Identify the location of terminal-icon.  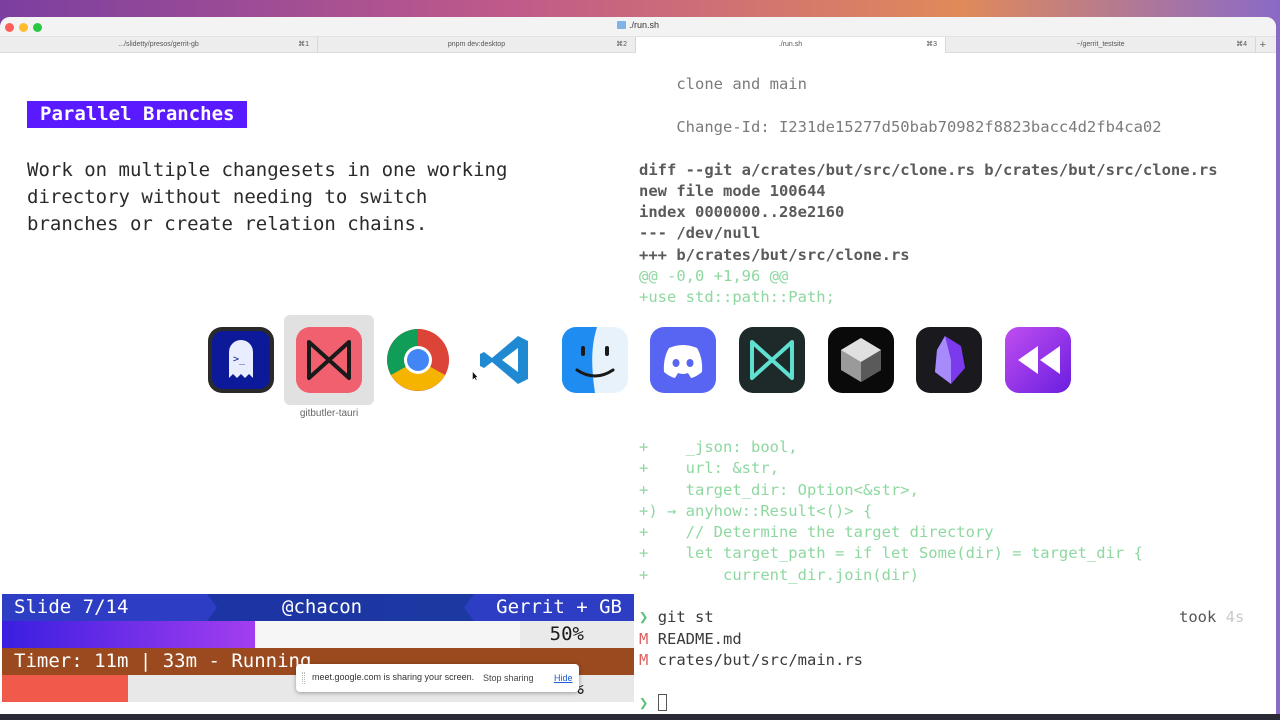
(621, 25).